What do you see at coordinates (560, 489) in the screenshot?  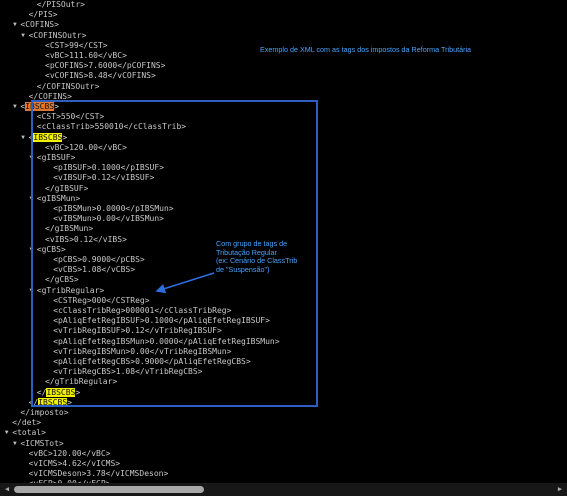 I see `scroll-right-icon: ▶` at bounding box center [560, 489].